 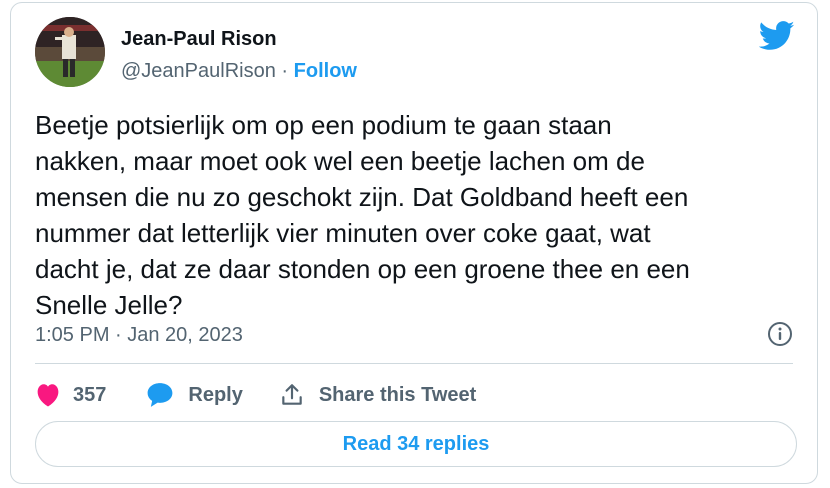 I want to click on heart-icon, so click(x=48, y=395).